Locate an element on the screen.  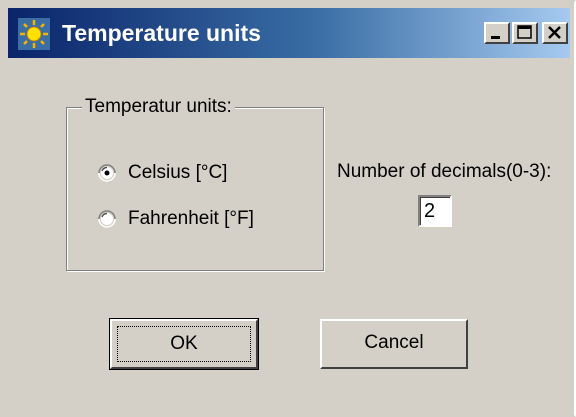
radio-celsius-label: Celsius [°C] is located at coordinates (177, 173).